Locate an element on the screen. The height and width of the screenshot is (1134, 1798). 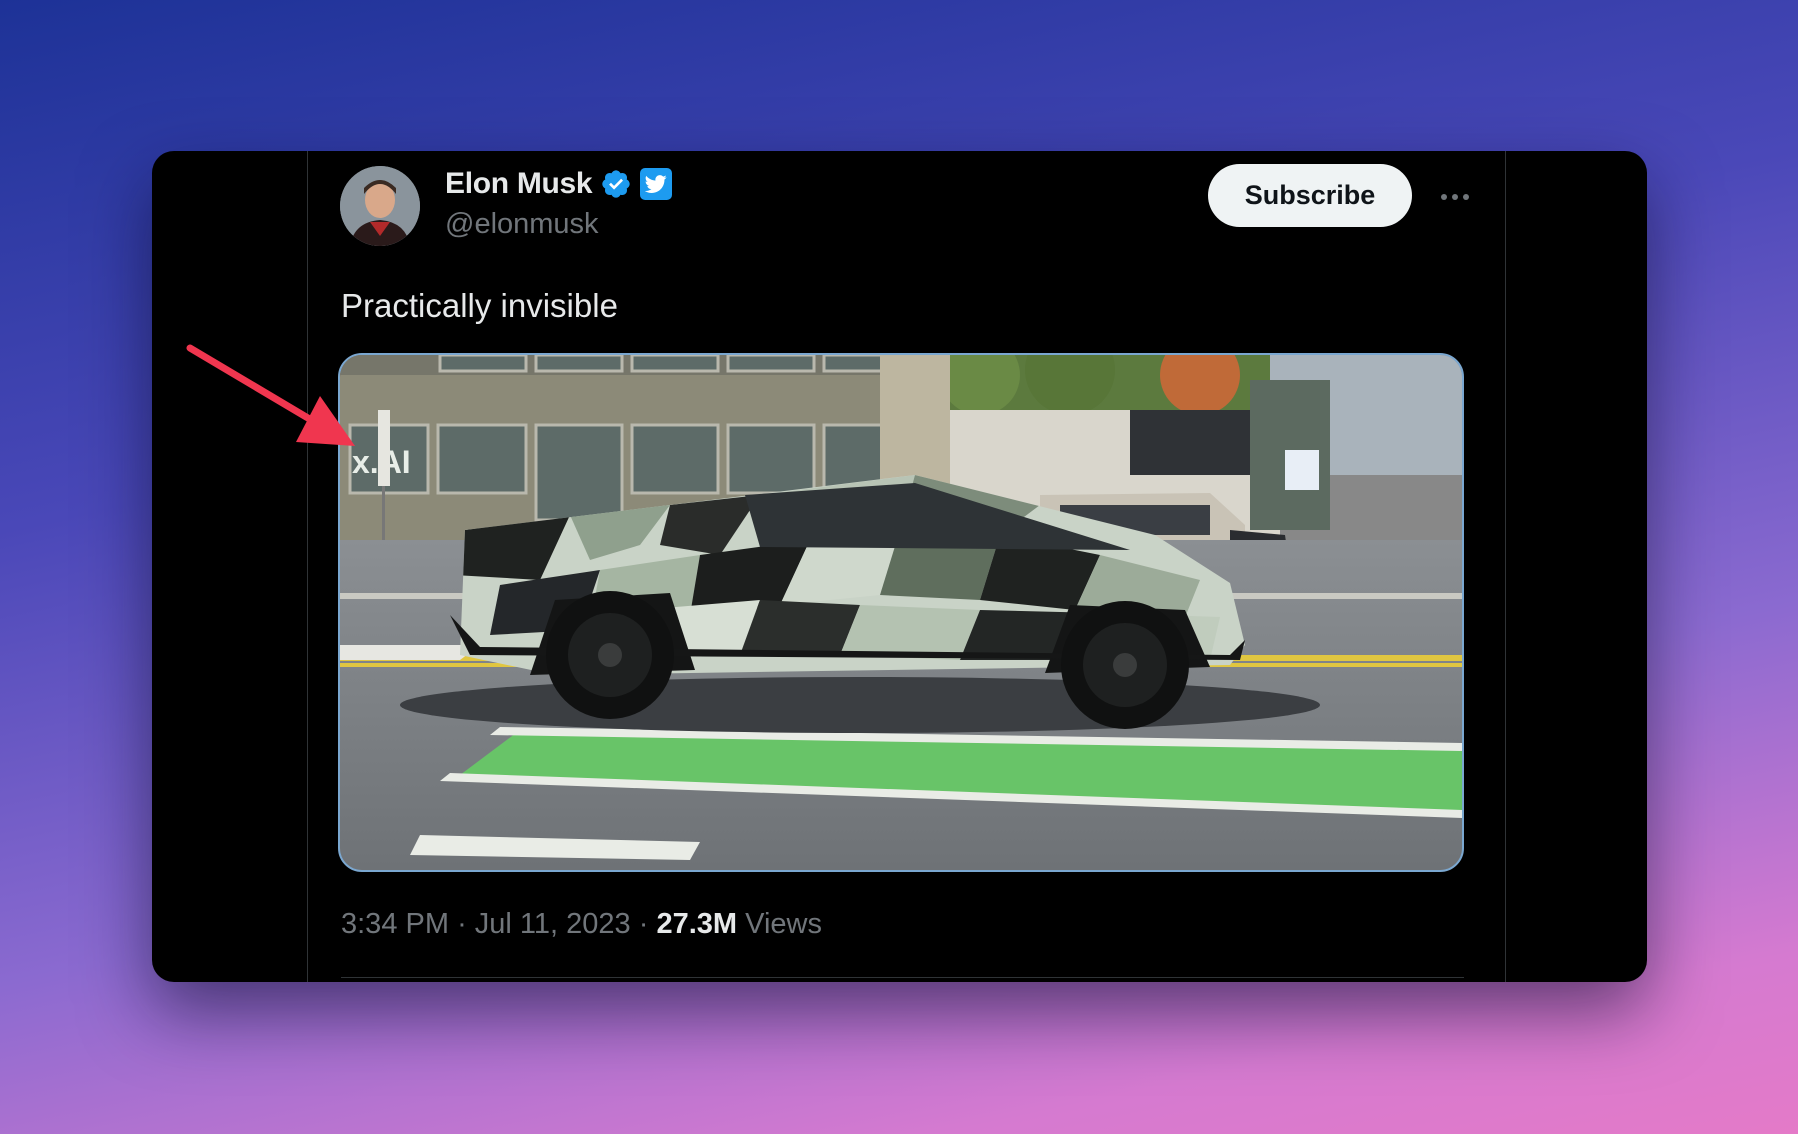
divider is located at coordinates (902, 977).